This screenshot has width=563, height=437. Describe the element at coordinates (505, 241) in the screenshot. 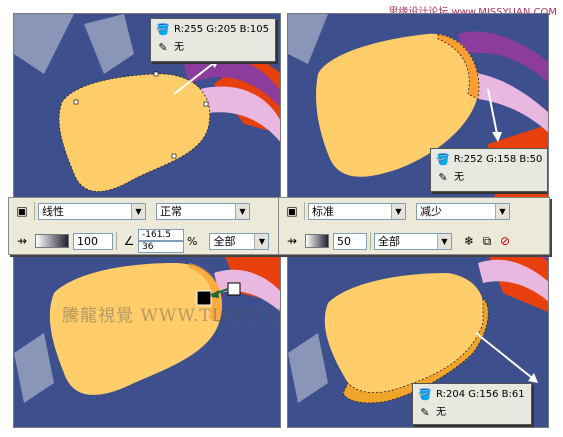

I see `clear-transparency-icon: ⊘` at that location.